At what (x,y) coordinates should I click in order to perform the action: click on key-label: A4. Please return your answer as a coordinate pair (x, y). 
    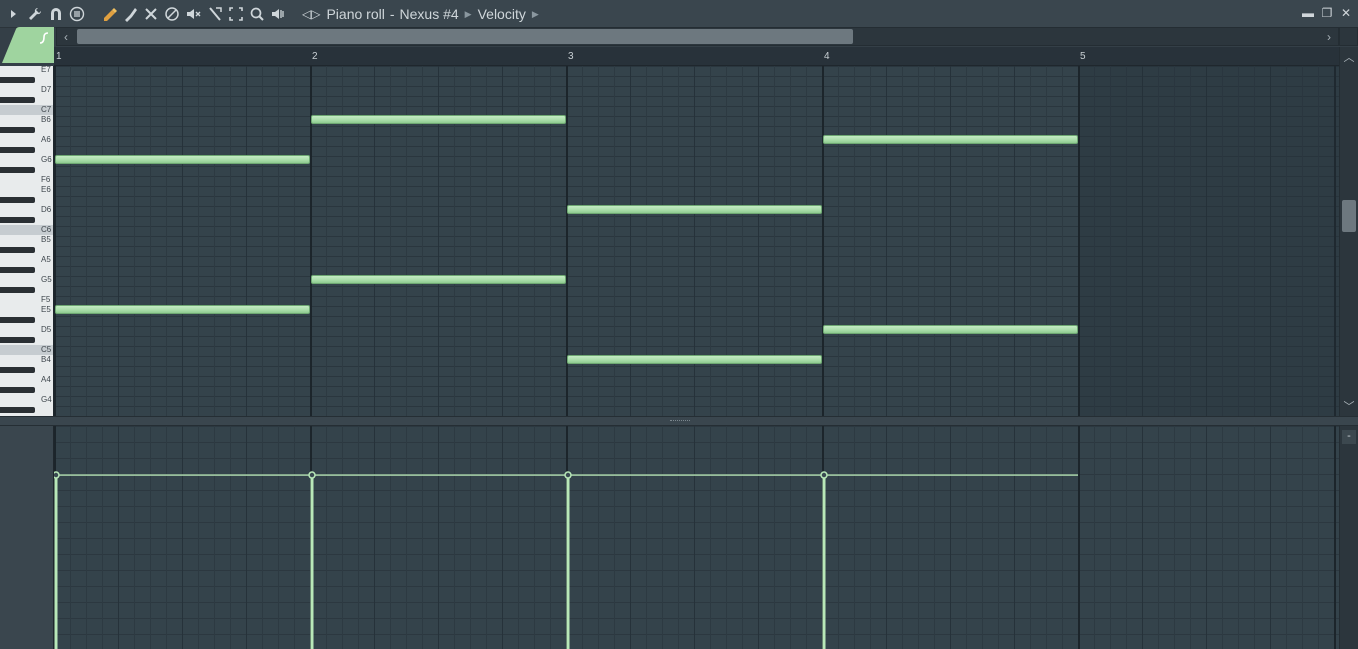
    Looking at the image, I should click on (46, 379).